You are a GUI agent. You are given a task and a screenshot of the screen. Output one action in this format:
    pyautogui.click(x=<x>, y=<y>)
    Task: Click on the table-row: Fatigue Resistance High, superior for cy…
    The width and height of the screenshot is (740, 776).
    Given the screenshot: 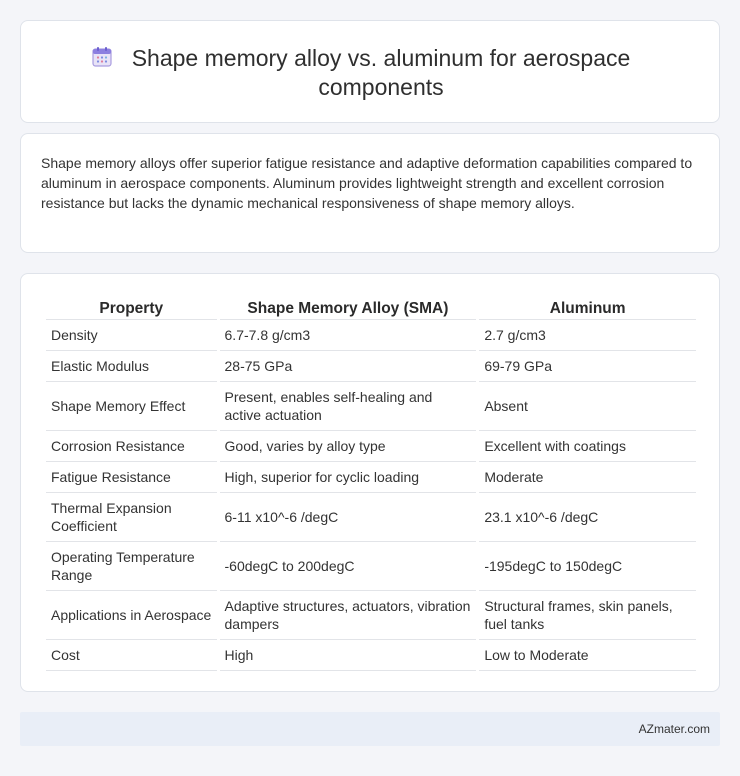 What is the action you would take?
    pyautogui.click(x=371, y=477)
    